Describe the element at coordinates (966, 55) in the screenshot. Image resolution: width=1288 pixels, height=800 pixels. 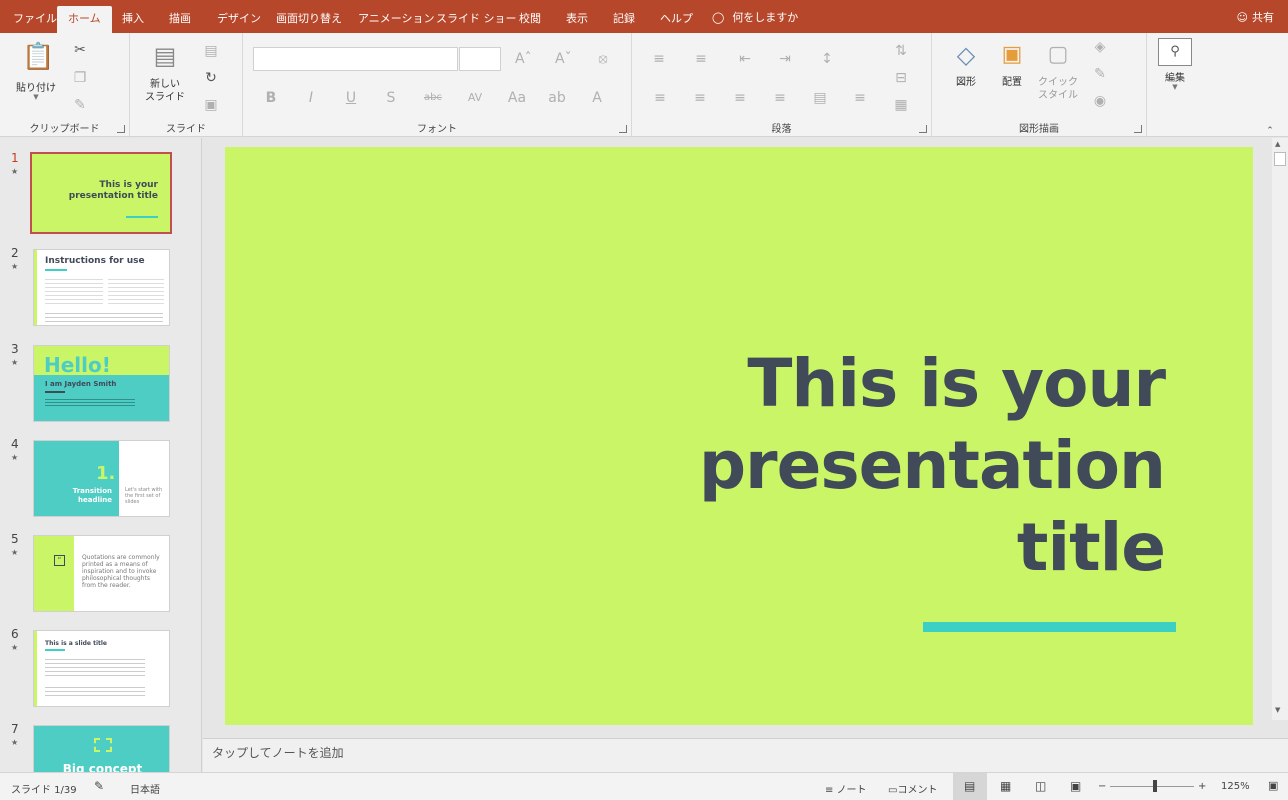
I see `shapes-icon: ◇` at that location.